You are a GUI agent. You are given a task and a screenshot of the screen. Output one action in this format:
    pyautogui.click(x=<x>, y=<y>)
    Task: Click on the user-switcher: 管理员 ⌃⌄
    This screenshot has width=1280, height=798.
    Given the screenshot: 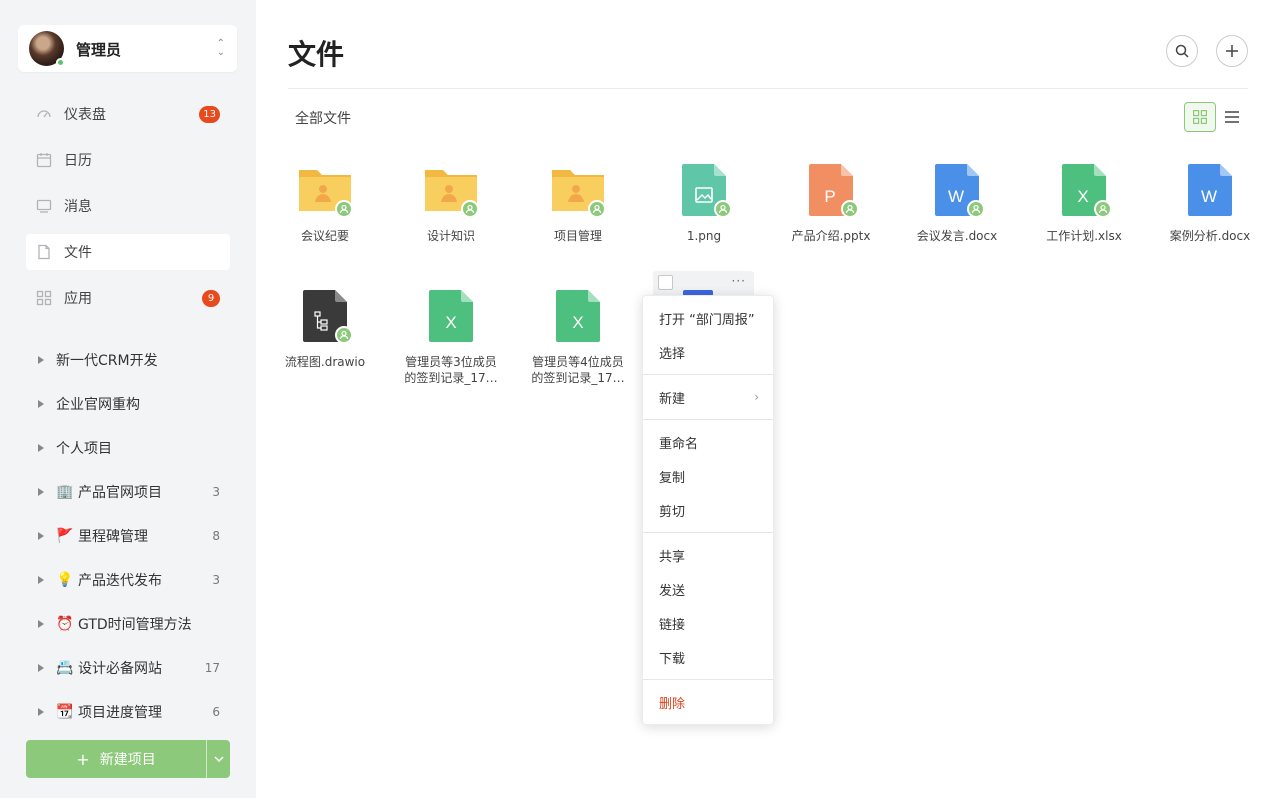 What is the action you would take?
    pyautogui.click(x=127, y=48)
    